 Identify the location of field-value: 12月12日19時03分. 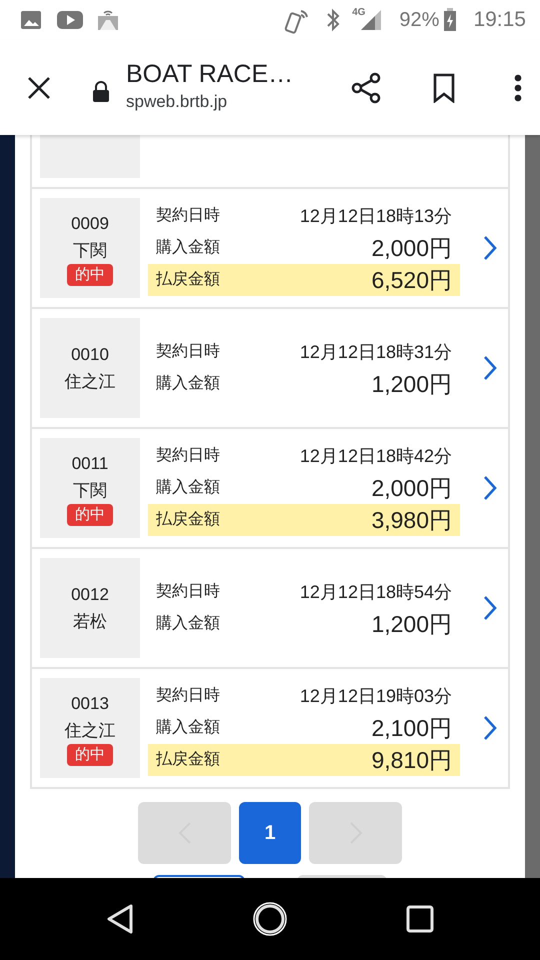
(376, 696).